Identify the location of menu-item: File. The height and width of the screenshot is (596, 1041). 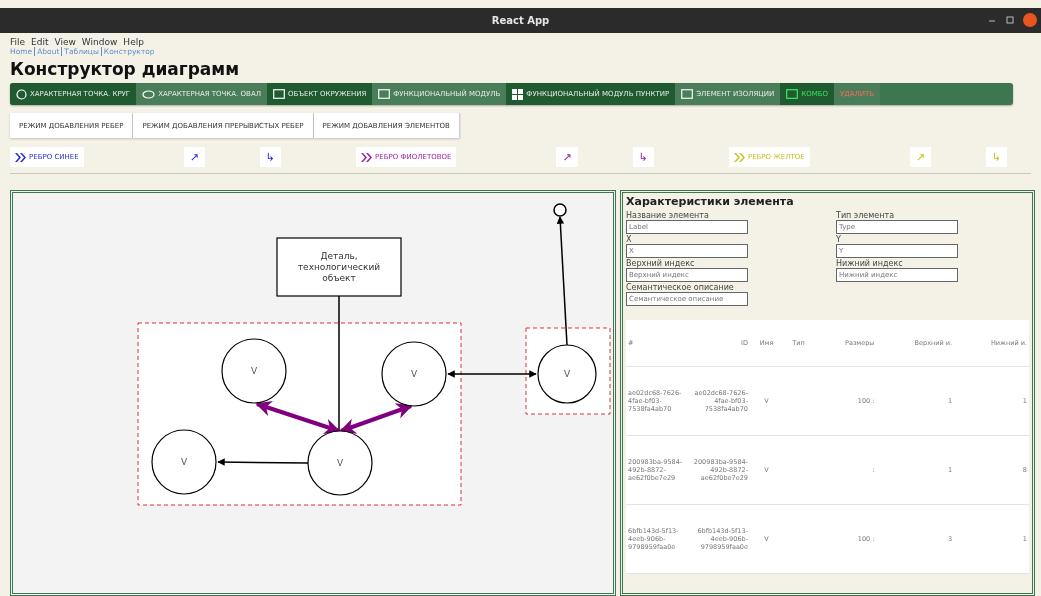
(18, 42).